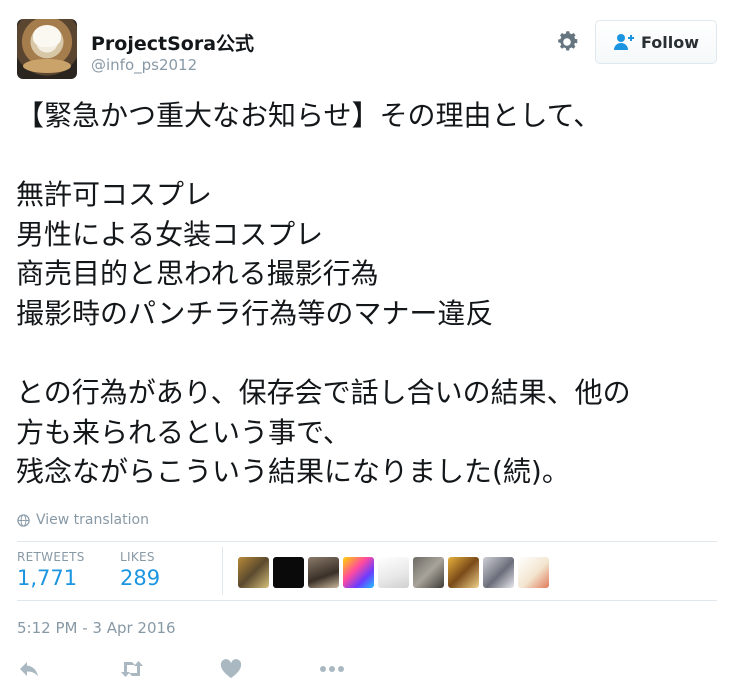 Image resolution: width=742 pixels, height=697 pixels. I want to click on like-heart-icon, so click(231, 669).